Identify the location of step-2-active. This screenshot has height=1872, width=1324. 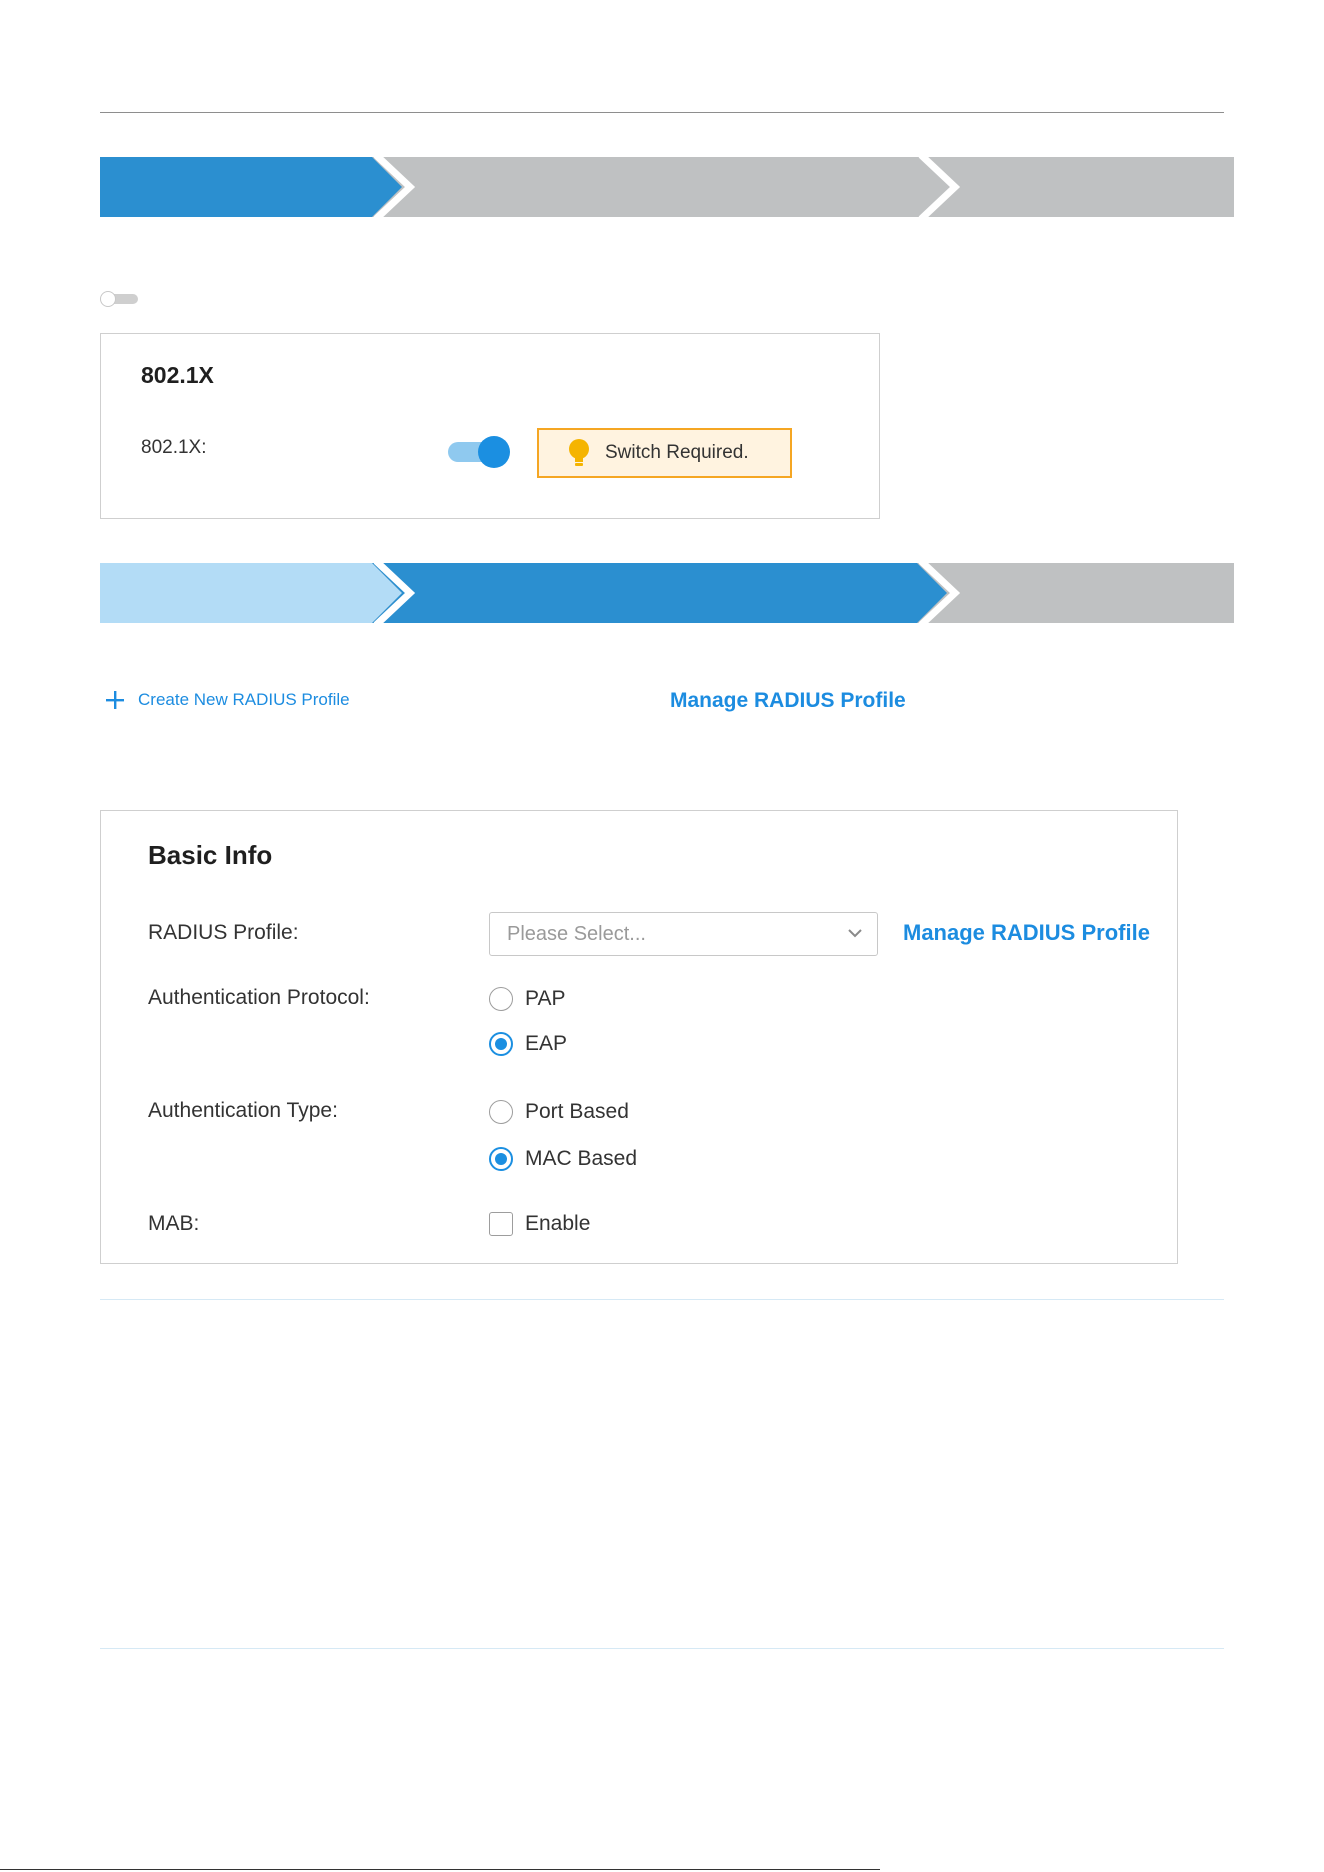
(659, 593).